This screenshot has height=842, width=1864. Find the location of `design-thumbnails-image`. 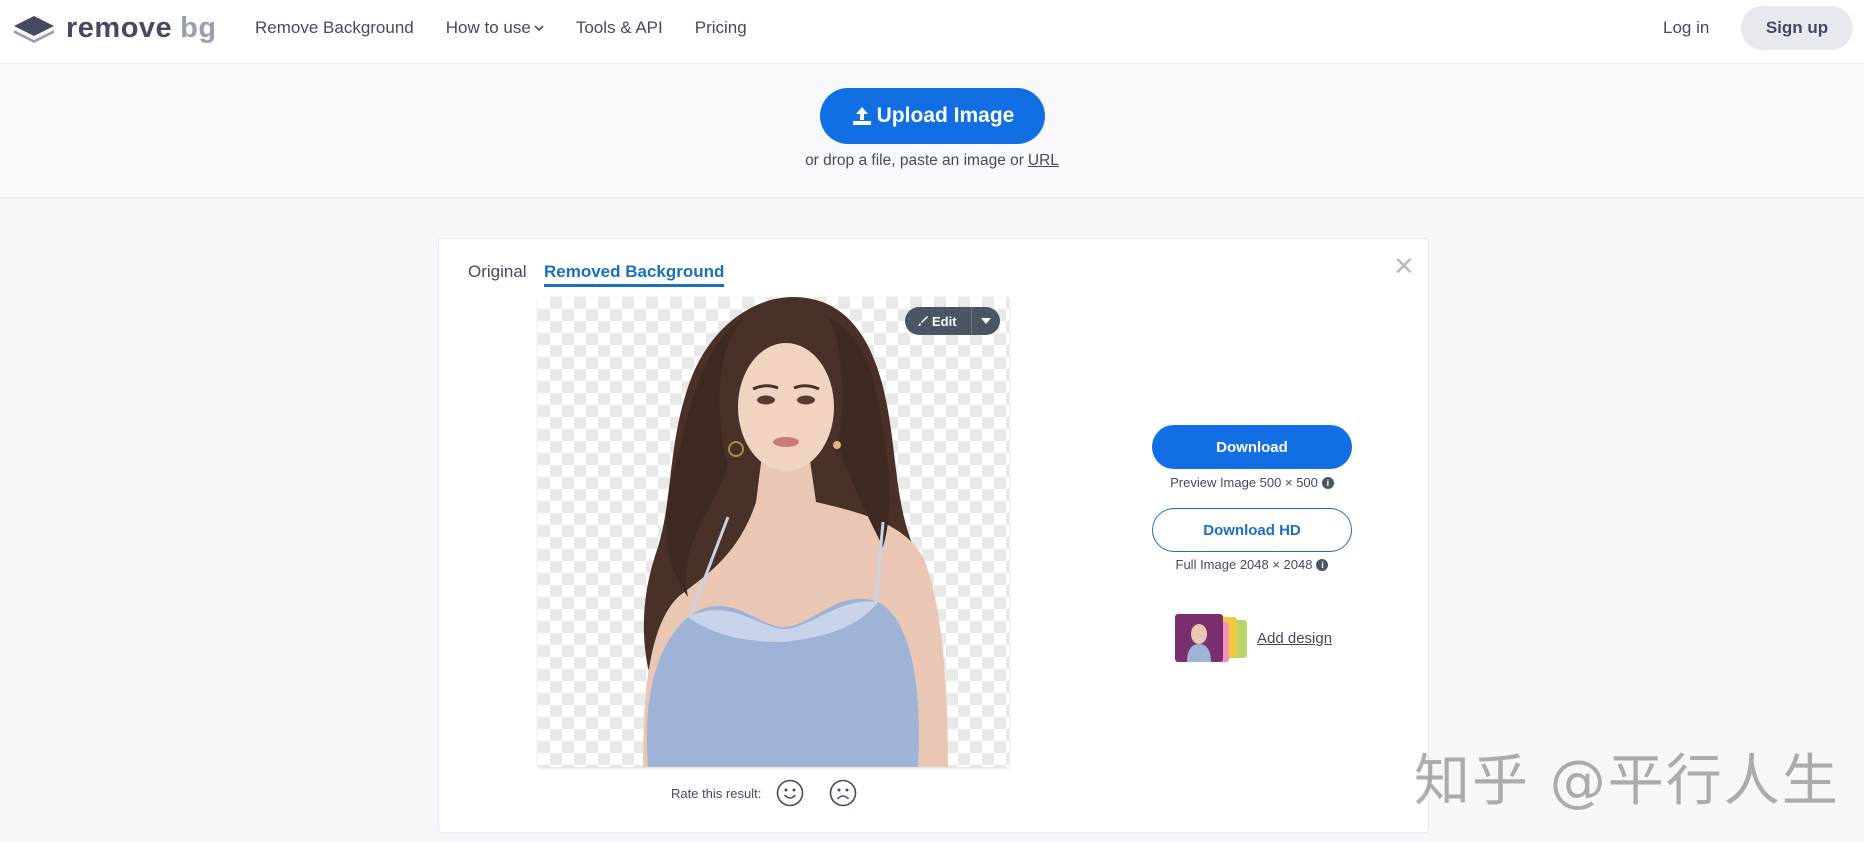

design-thumbnails-image is located at coordinates (1211, 638).